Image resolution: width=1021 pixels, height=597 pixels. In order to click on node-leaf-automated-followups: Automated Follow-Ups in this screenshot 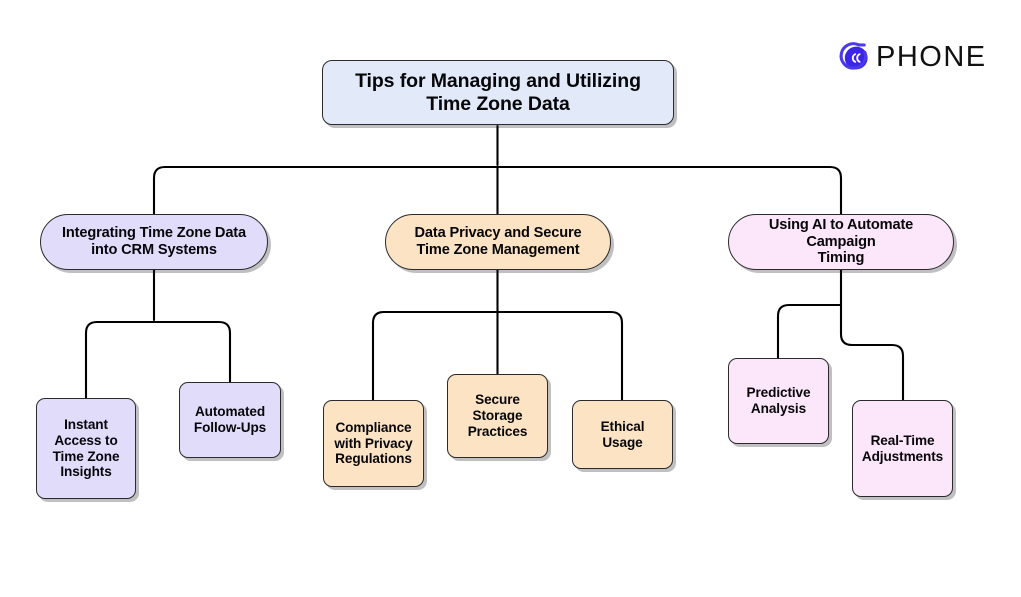, I will do `click(230, 420)`.